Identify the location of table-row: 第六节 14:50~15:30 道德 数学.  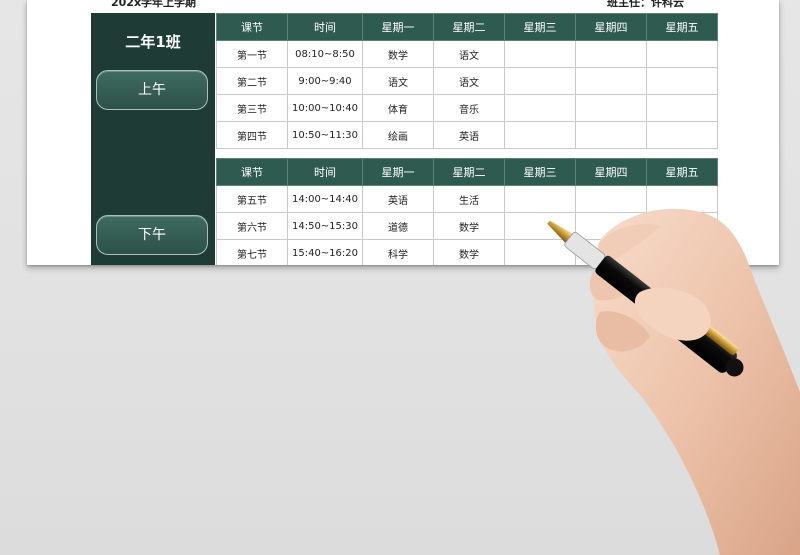
(467, 226).